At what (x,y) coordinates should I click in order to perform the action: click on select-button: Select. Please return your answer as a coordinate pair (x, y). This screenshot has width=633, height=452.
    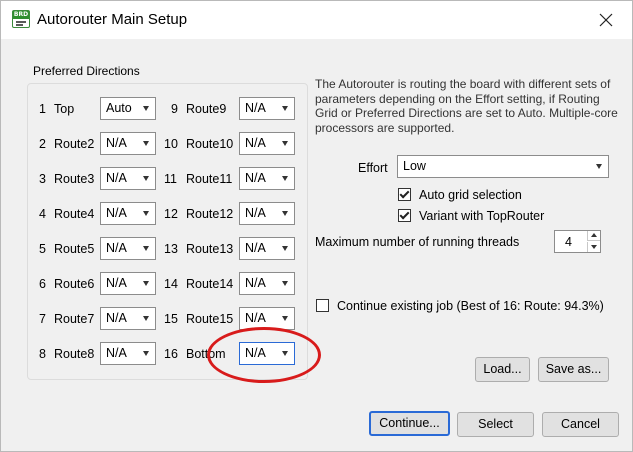
    Looking at the image, I should click on (495, 424).